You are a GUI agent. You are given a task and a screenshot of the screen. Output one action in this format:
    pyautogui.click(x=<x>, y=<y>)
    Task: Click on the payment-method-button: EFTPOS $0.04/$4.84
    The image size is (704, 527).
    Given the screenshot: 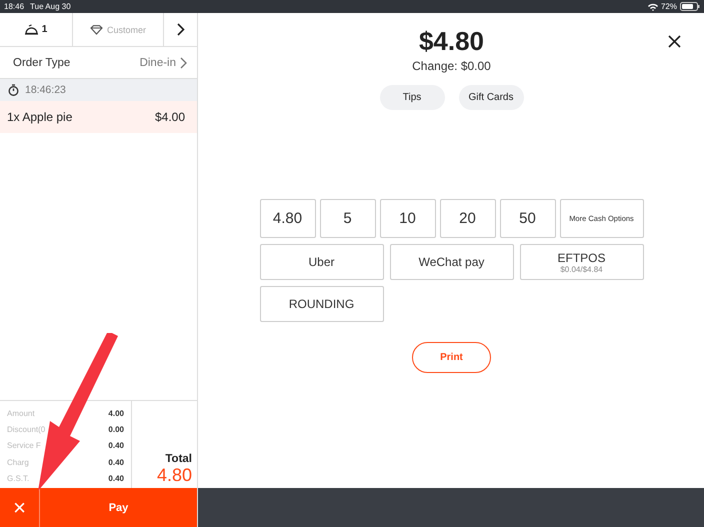 What is the action you would take?
    pyautogui.click(x=582, y=262)
    